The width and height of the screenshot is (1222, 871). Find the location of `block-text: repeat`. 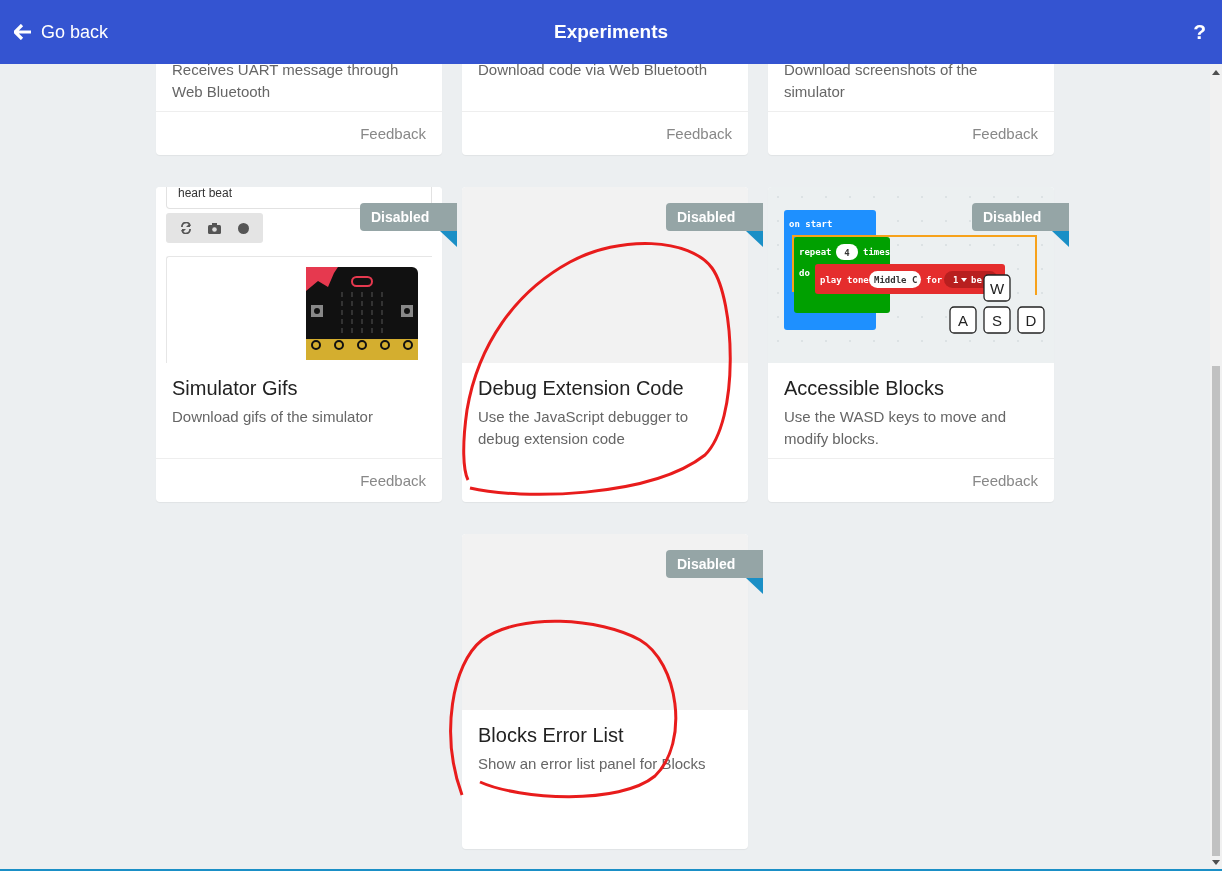

block-text: repeat is located at coordinates (815, 252).